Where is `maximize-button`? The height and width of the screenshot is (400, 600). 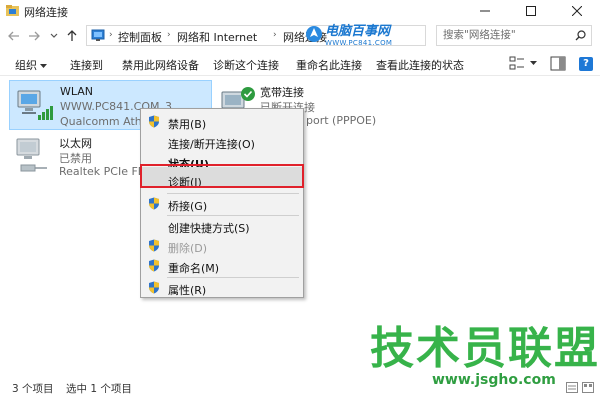 maximize-button is located at coordinates (531, 11).